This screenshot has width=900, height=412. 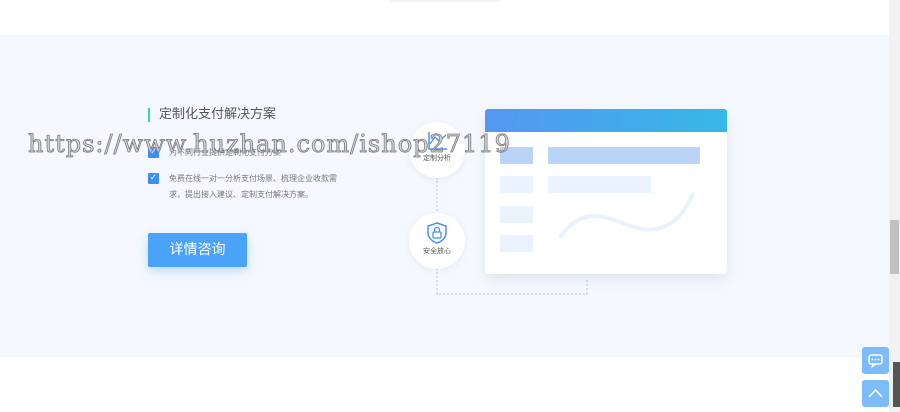 What do you see at coordinates (894, 206) in the screenshot?
I see `scrollbar` at bounding box center [894, 206].